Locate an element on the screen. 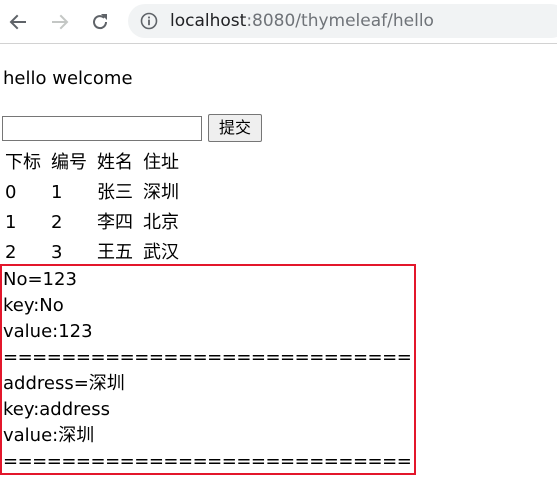 This screenshot has height=484, width=557. header-name: 姓名 is located at coordinates (115, 162).